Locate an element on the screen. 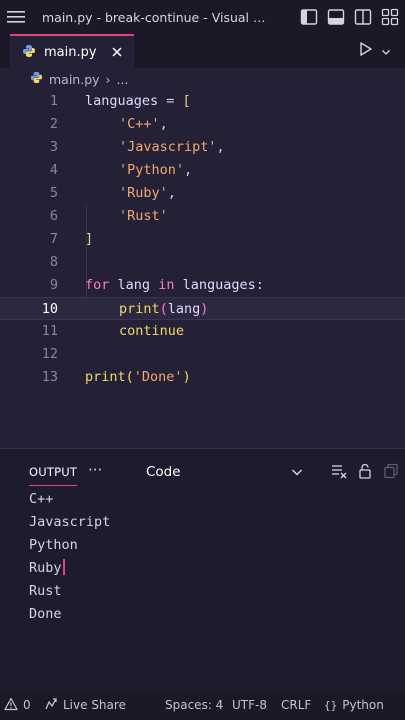 The height and width of the screenshot is (720, 405). code-line: 7 ] is located at coordinates (202, 239).